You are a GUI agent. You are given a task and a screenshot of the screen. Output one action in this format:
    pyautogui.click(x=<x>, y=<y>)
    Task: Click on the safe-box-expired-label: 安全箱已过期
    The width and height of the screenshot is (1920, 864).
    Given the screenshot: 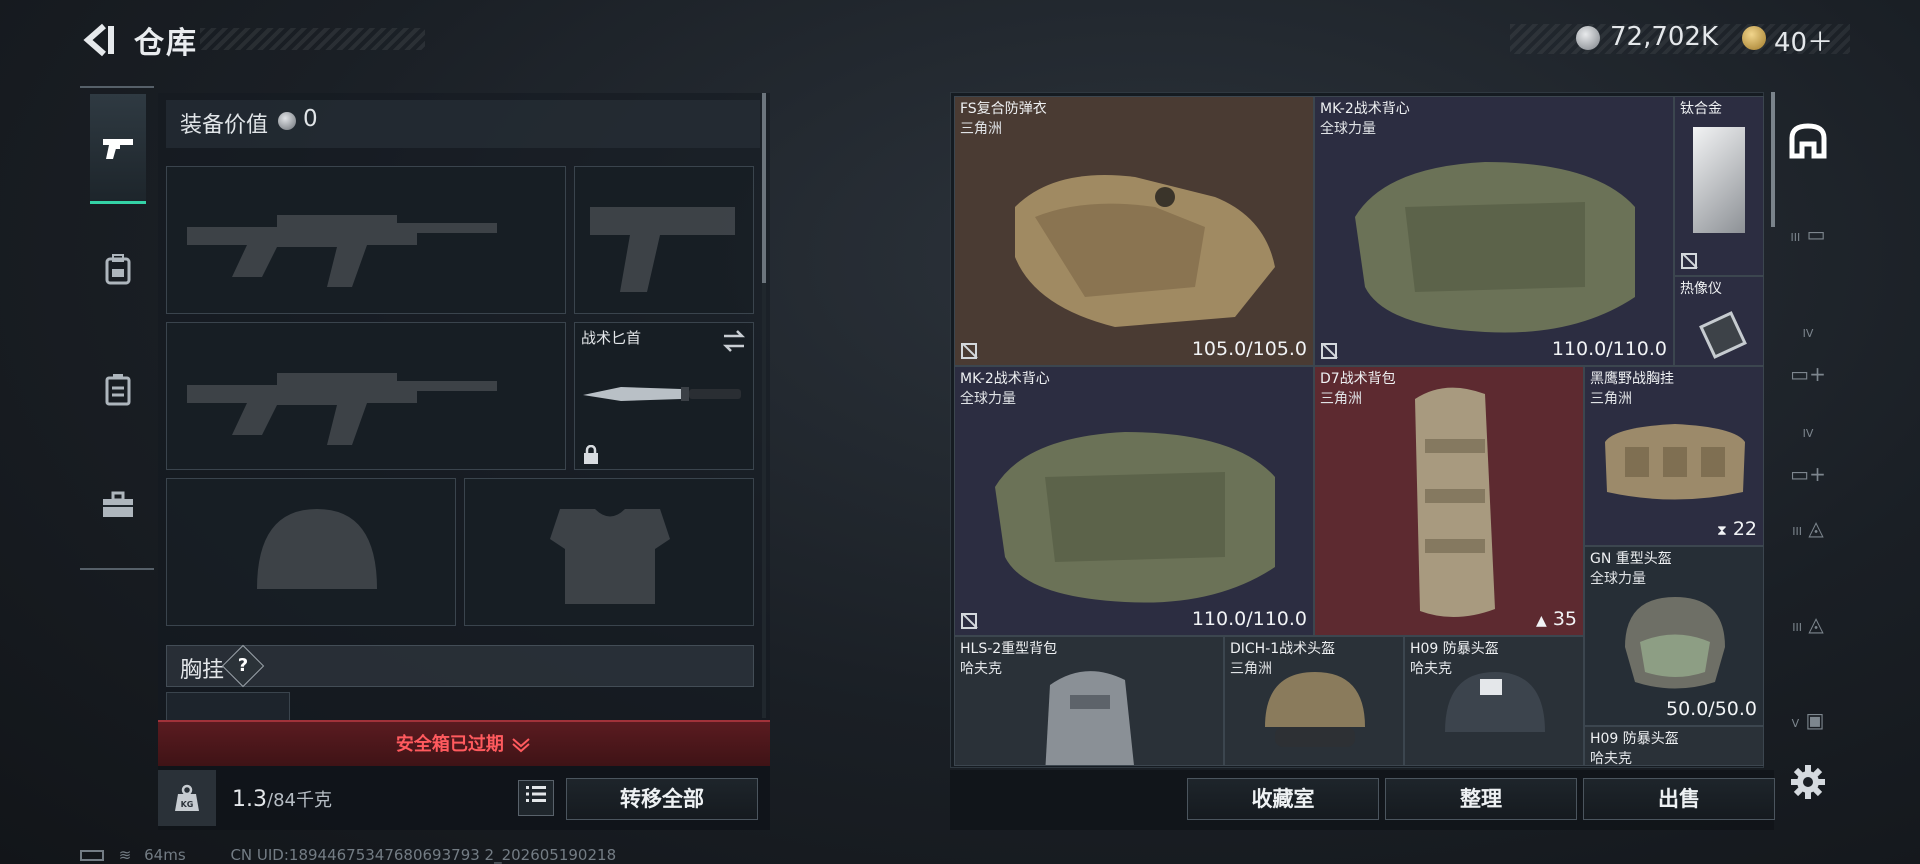 What is the action you would take?
    pyautogui.click(x=449, y=744)
    